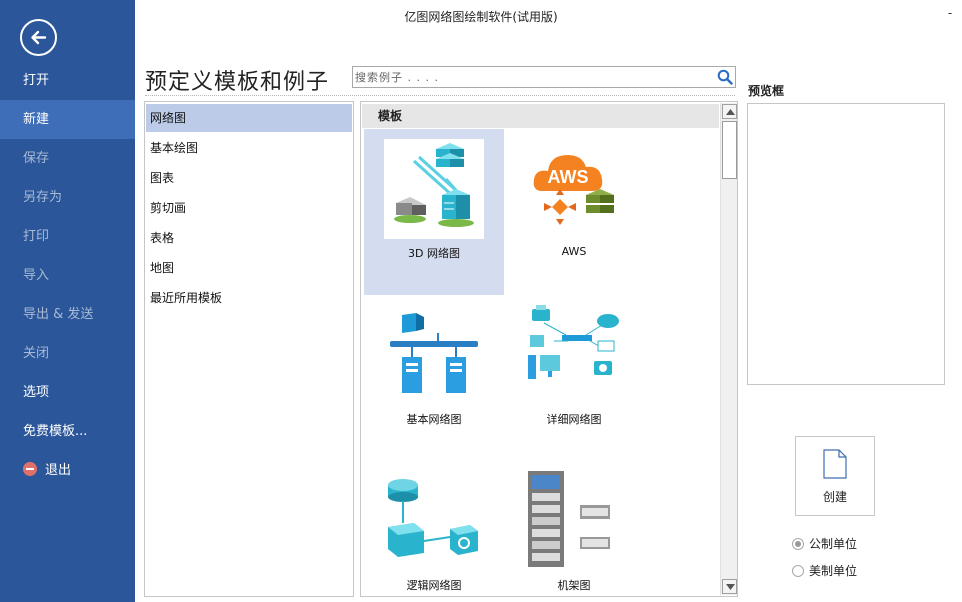 The width and height of the screenshot is (962, 602). I want to click on sidebar-item-save: 保存, so click(67, 158).